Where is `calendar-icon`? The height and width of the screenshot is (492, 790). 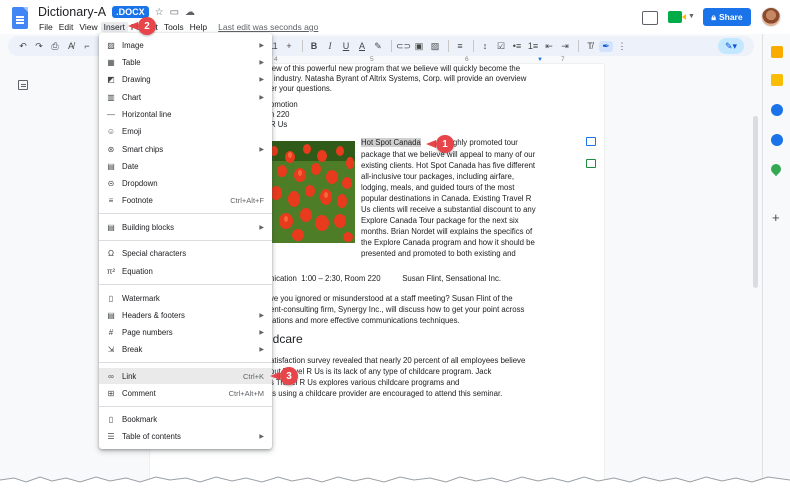 calendar-icon is located at coordinates (777, 52).